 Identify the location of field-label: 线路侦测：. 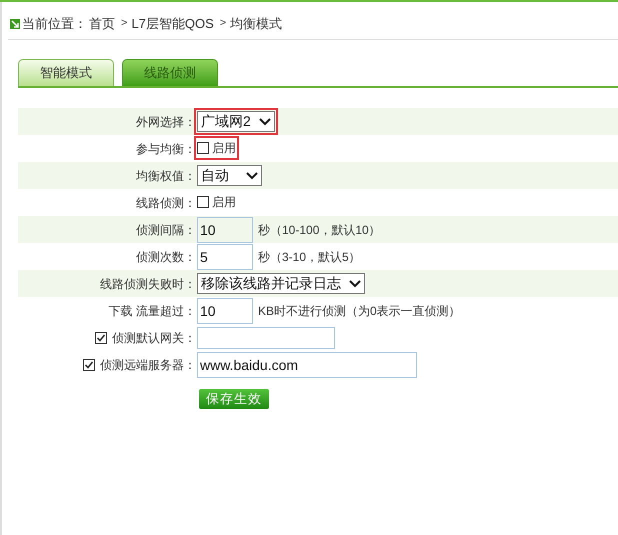
(166, 203).